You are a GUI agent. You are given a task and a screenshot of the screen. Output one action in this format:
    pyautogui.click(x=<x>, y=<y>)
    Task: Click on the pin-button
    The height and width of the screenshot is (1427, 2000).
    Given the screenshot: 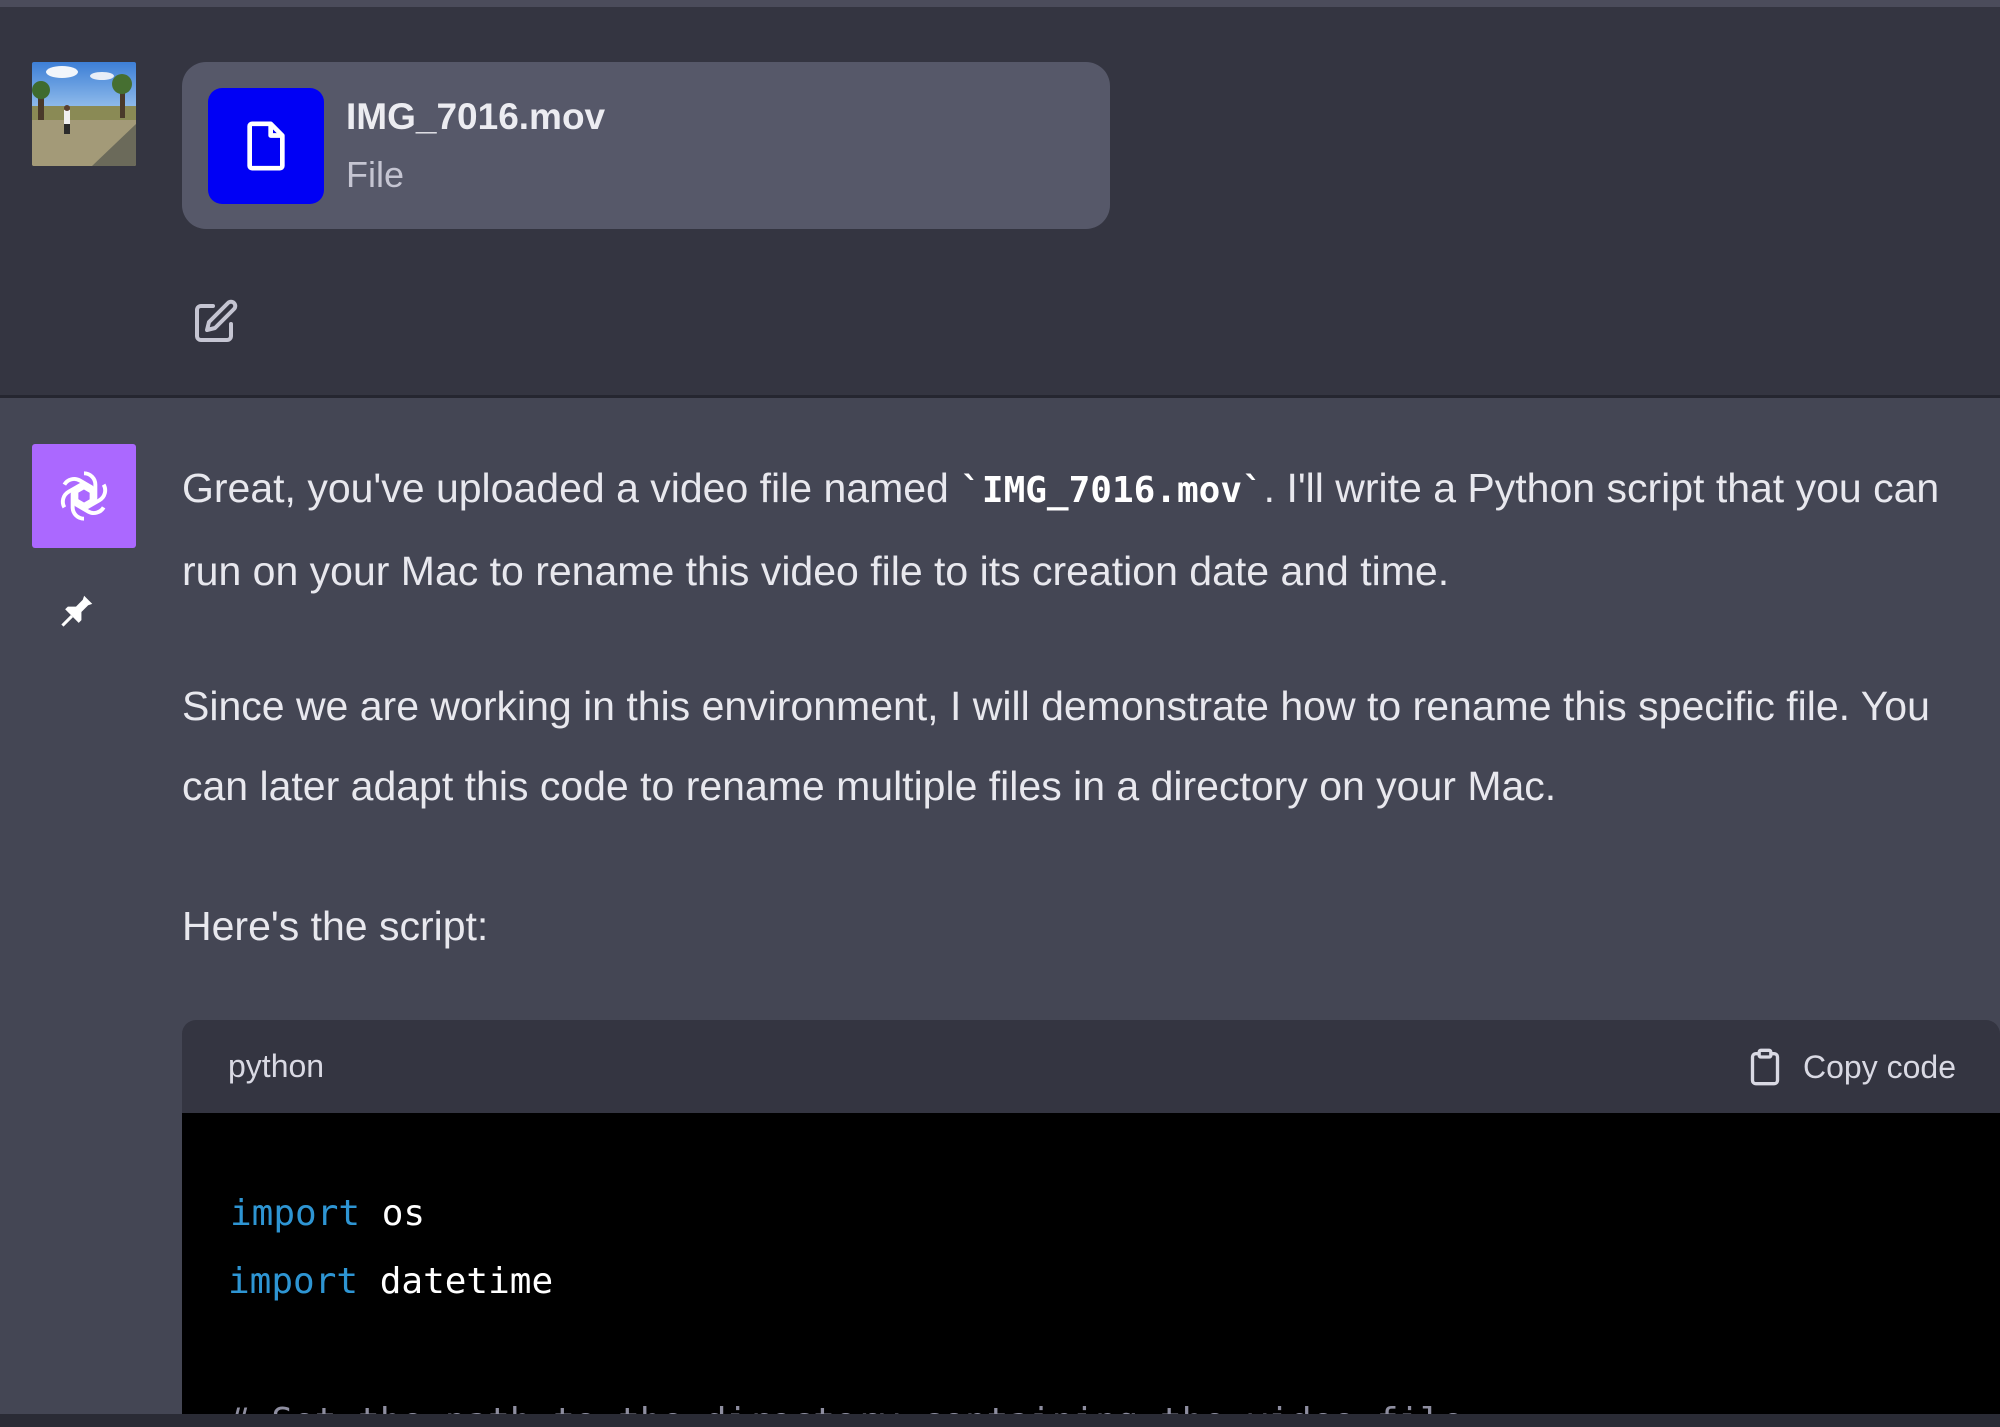 What is the action you would take?
    pyautogui.click(x=76, y=612)
    